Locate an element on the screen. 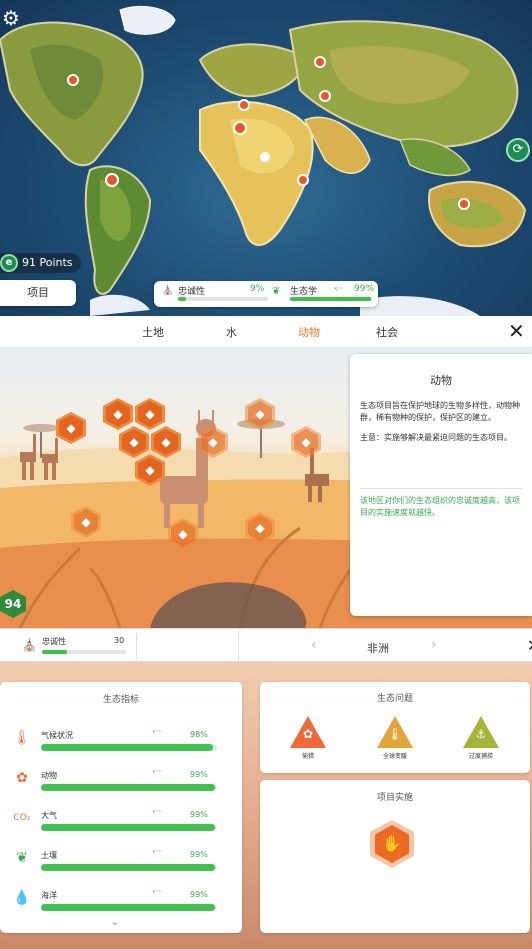 Image resolution: width=532 pixels, height=949 pixels. chevron-down-icon: ⌄ is located at coordinates (115, 921).